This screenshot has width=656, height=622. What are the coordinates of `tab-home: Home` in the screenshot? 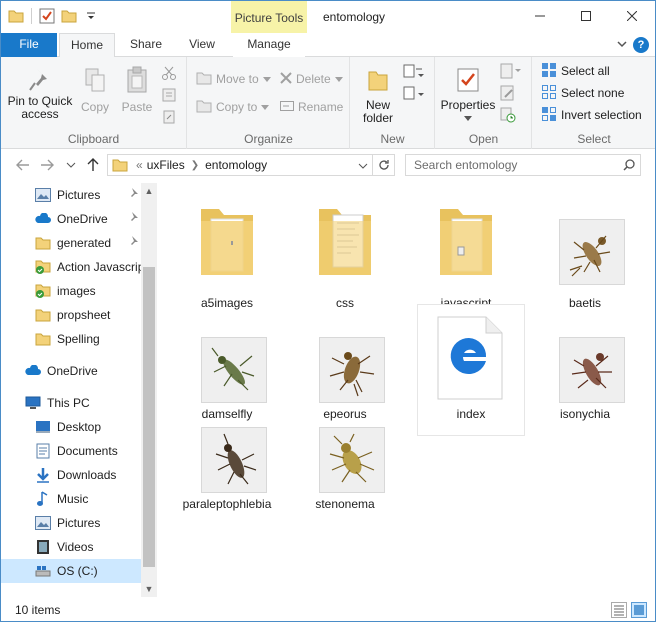 It's located at (87, 45).